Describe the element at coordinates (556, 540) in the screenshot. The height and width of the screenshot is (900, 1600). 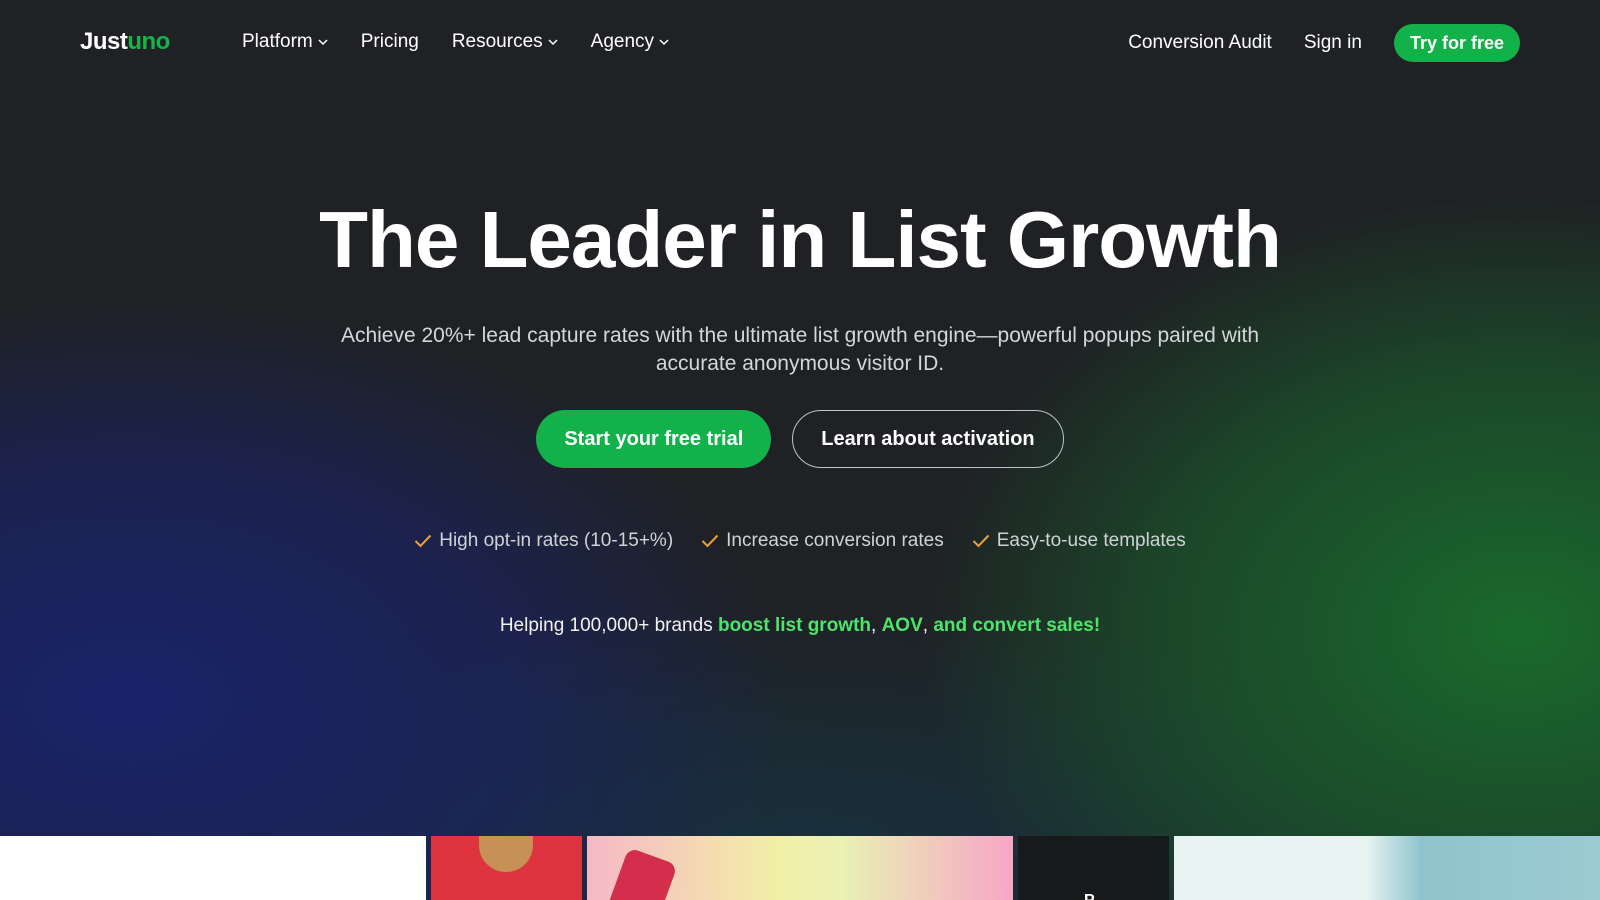
I see `feature-label: High opt-in rates (10-15+%)` at that location.